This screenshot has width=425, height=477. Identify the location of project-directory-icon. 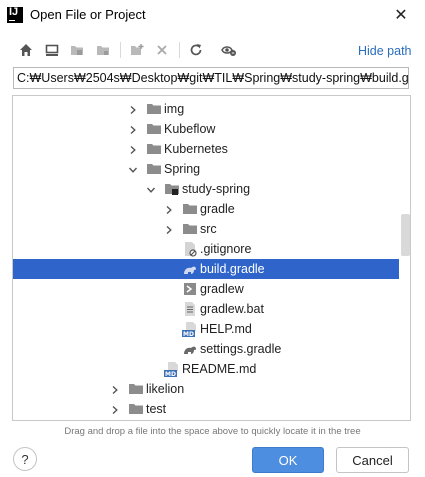
(77, 50).